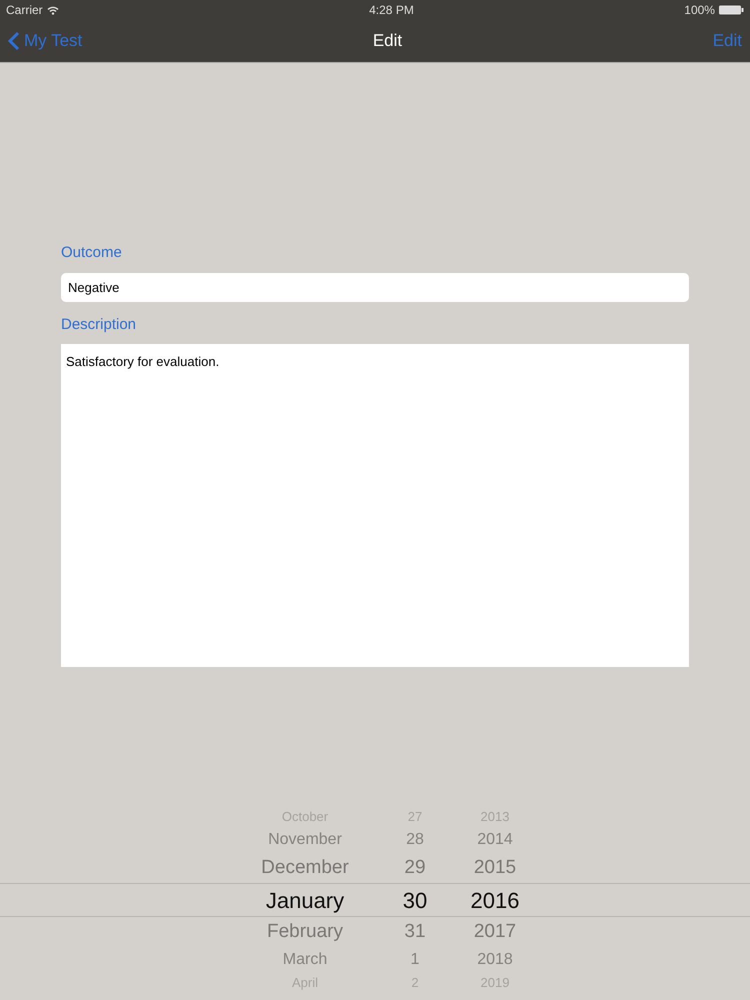 The height and width of the screenshot is (1000, 750). What do you see at coordinates (45, 41) in the screenshot?
I see `back-button: My Test` at bounding box center [45, 41].